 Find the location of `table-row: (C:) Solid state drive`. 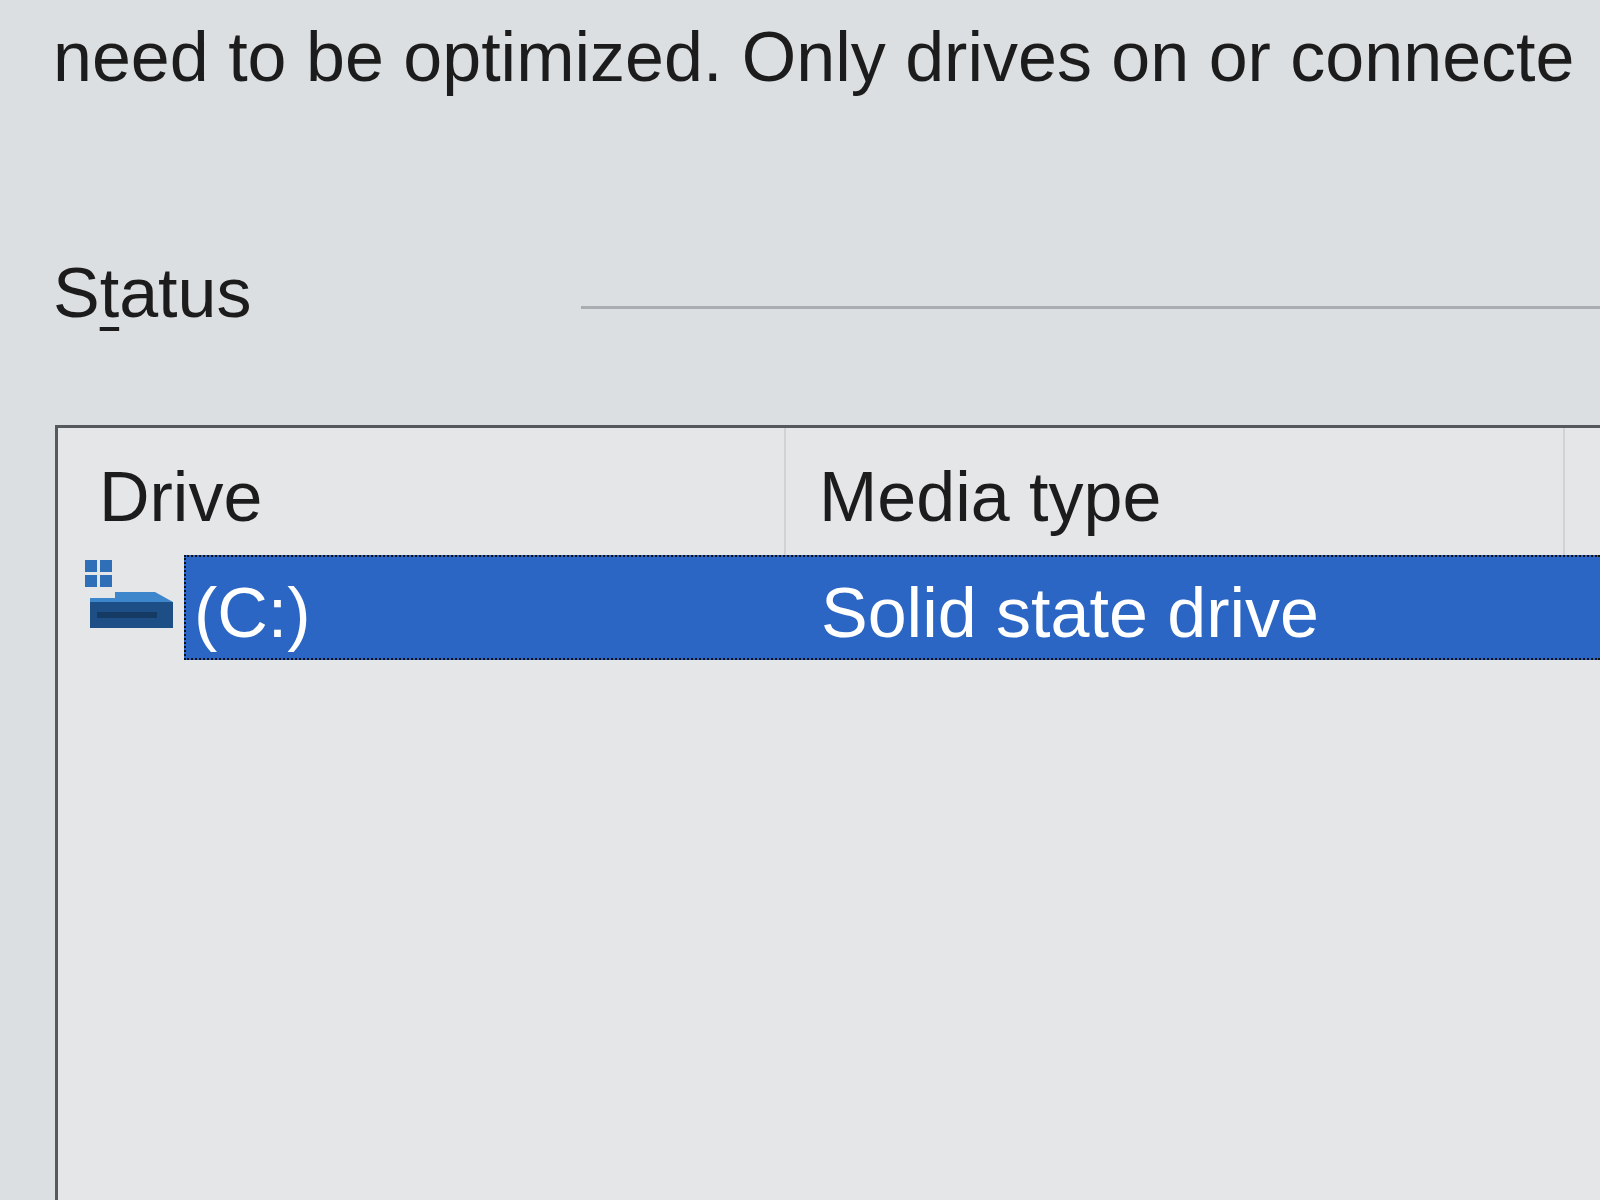

table-row: (C:) Solid state drive is located at coordinates (892, 607).